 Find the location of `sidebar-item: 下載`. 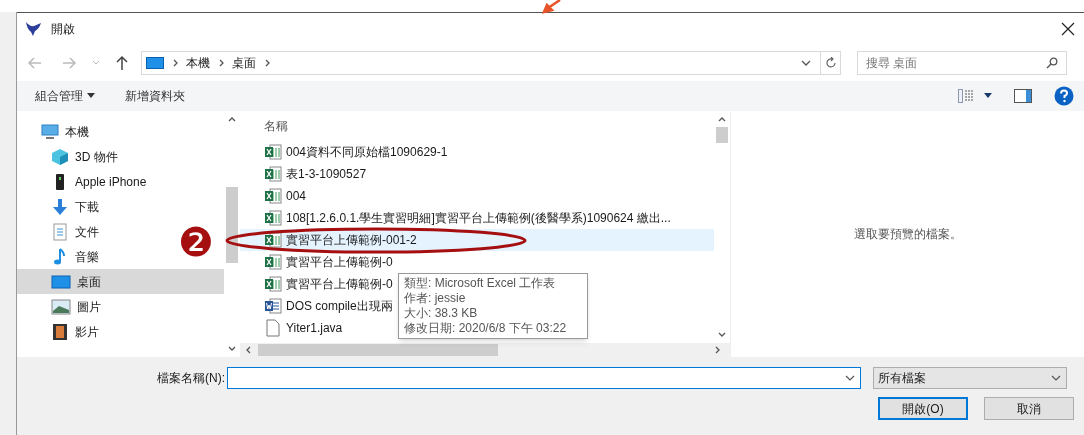

sidebar-item: 下載 is located at coordinates (60, 206).